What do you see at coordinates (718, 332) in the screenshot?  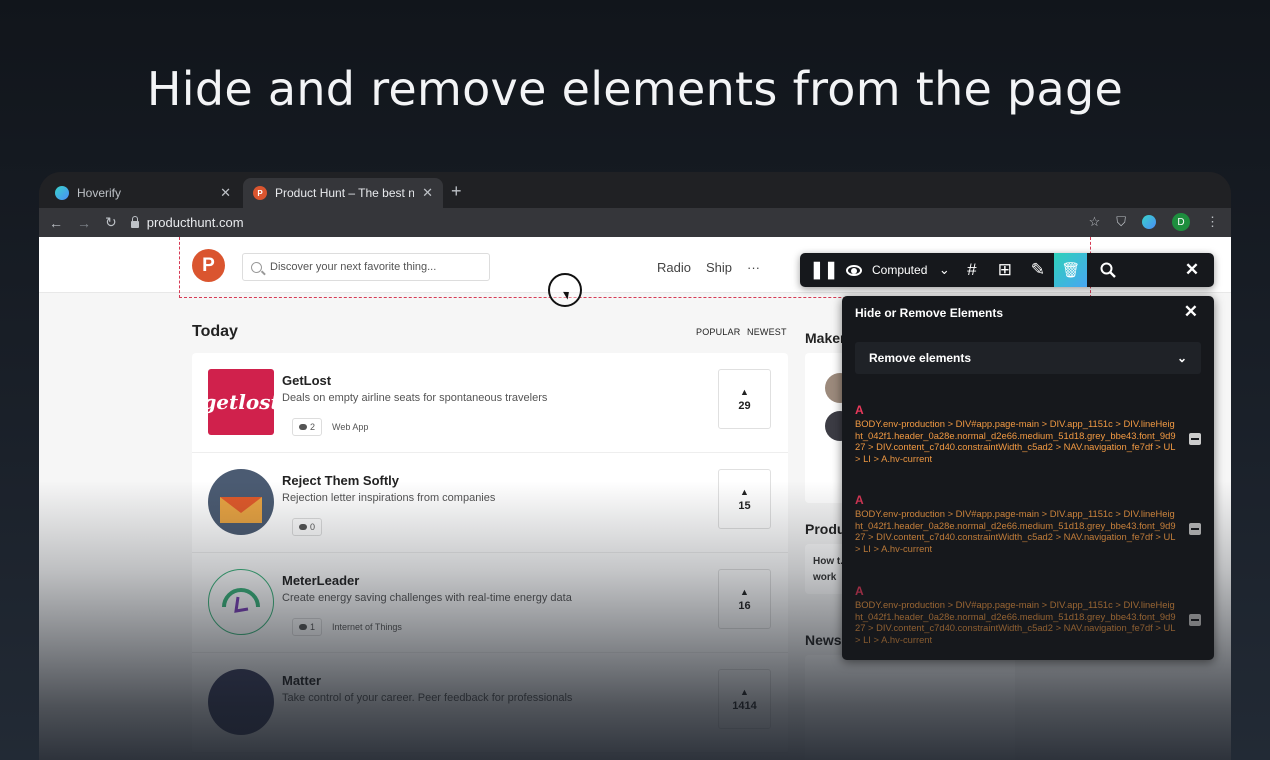 I see `sort-popular: POPULAR` at bounding box center [718, 332].